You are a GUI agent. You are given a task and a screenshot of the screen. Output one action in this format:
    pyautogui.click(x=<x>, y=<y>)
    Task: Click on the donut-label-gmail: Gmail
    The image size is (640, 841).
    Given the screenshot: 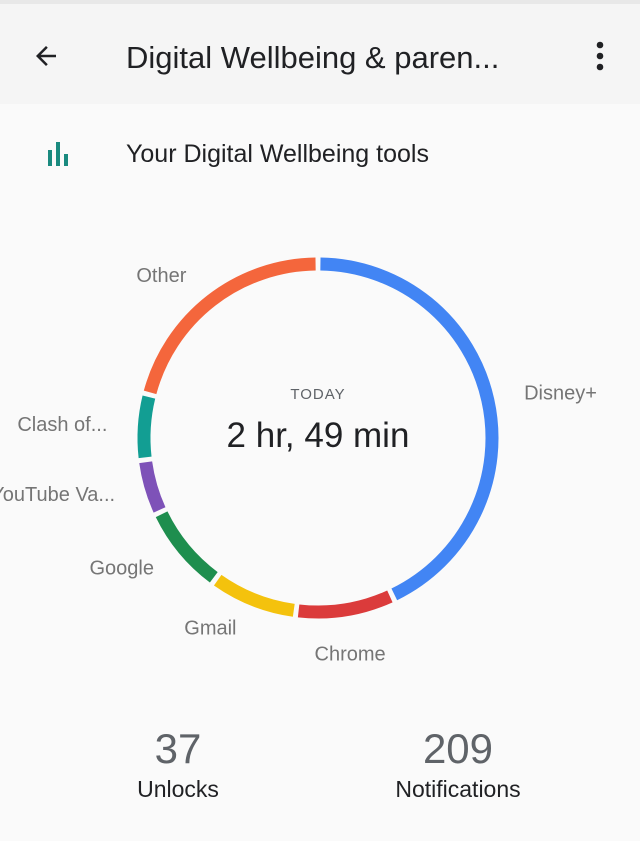 What is the action you would take?
    pyautogui.click(x=210, y=629)
    